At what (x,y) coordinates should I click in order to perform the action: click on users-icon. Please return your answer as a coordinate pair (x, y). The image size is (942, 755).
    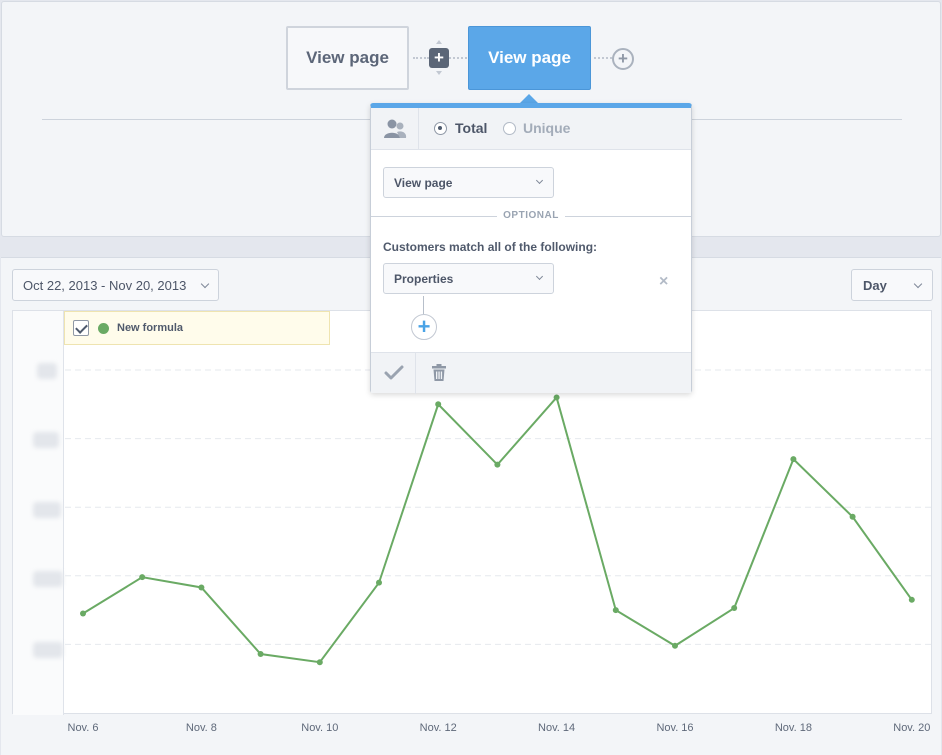
    Looking at the image, I should click on (395, 129).